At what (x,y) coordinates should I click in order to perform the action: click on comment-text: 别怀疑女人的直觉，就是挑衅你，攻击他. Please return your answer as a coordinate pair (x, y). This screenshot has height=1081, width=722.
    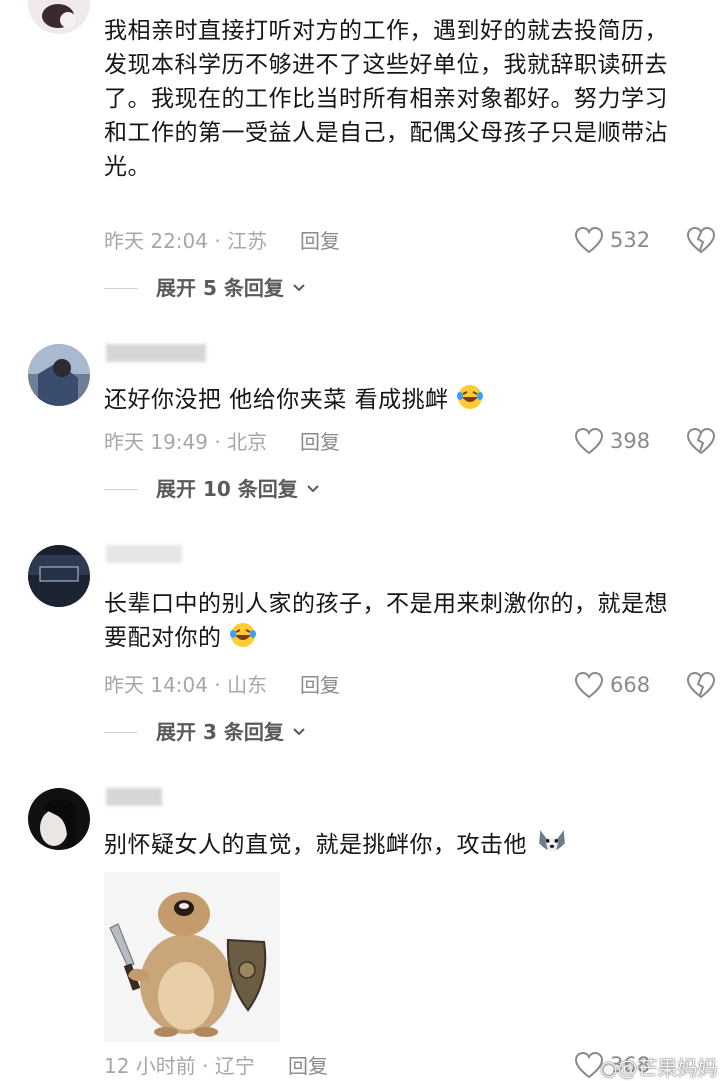
    Looking at the image, I should click on (409, 844).